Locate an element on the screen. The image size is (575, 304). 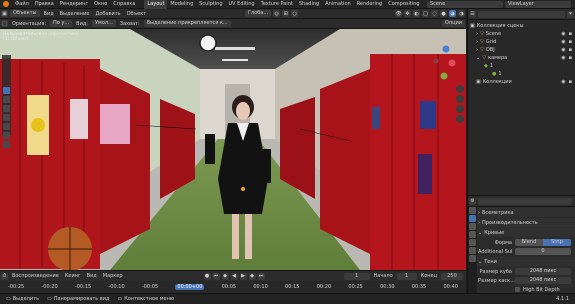
menu-edit: Правка is located at coordinates (44, 4).